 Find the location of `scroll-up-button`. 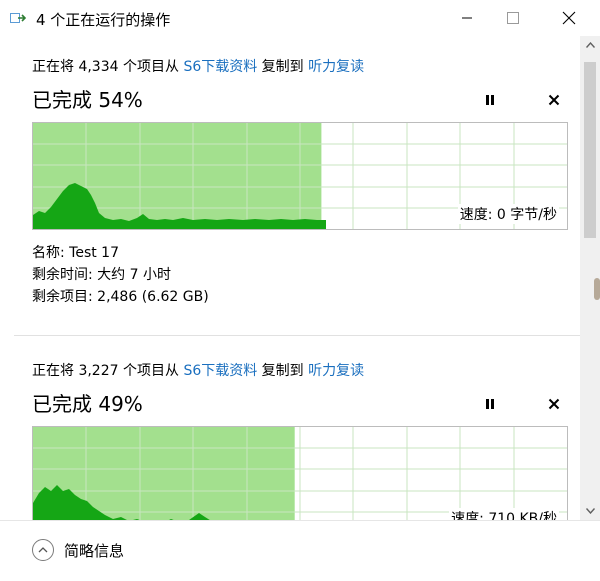

scroll-up-button is located at coordinates (590, 45).